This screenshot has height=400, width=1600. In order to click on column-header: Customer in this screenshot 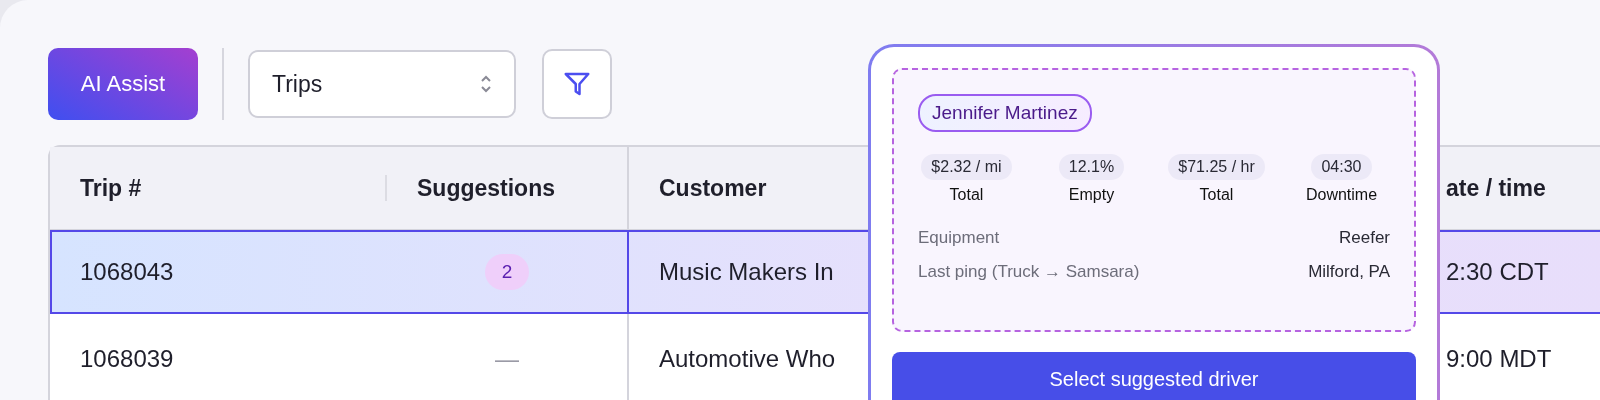, I will do `click(713, 188)`.